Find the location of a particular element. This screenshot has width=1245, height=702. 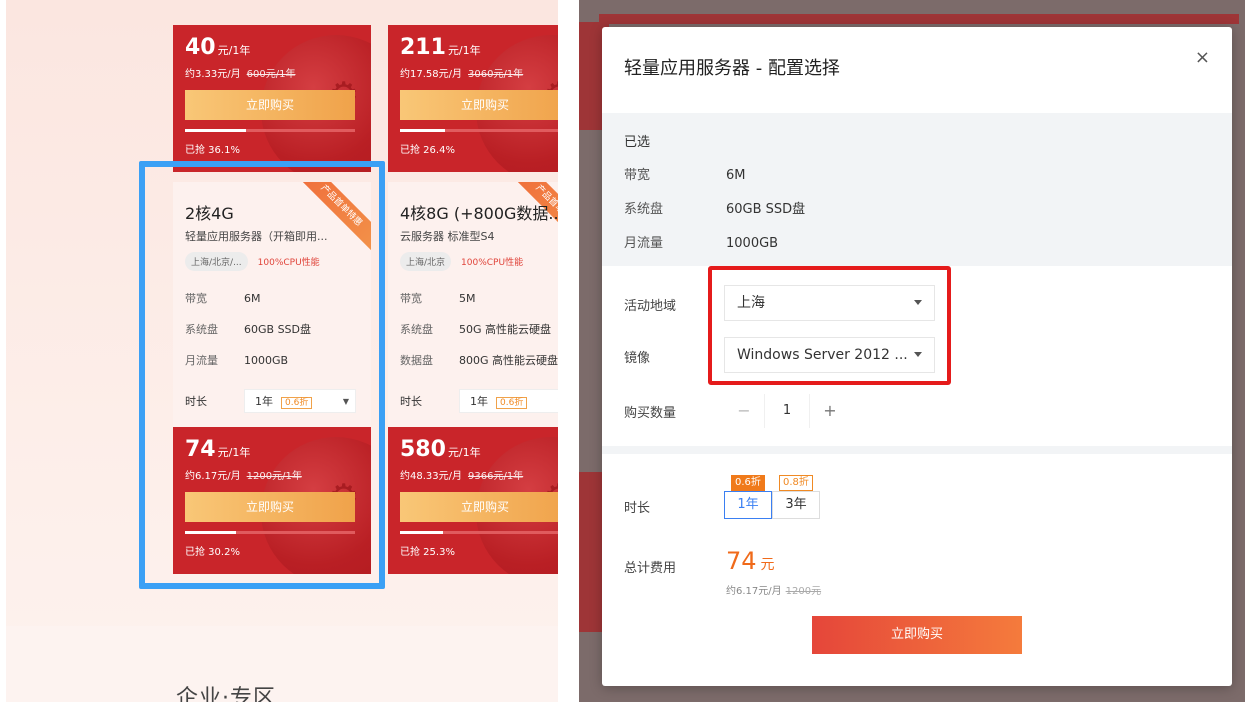

summary-heading: 已选 is located at coordinates (637, 142).